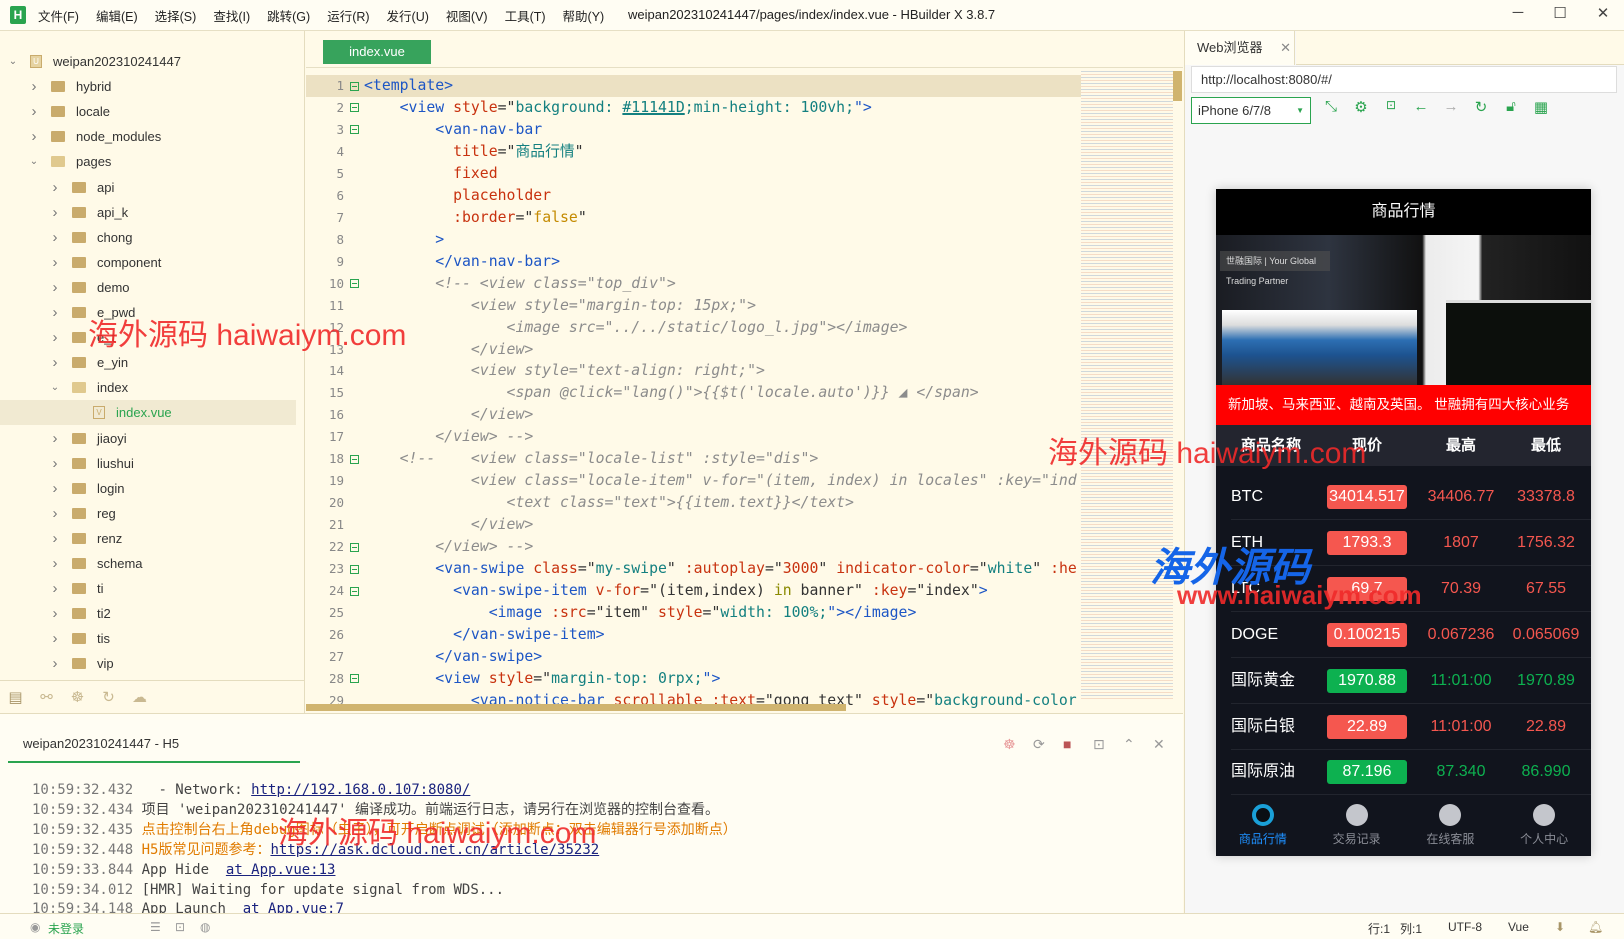 The width and height of the screenshot is (1624, 939). What do you see at coordinates (408, 15) in the screenshot?
I see `menu-item: 发行(U)` at bounding box center [408, 15].